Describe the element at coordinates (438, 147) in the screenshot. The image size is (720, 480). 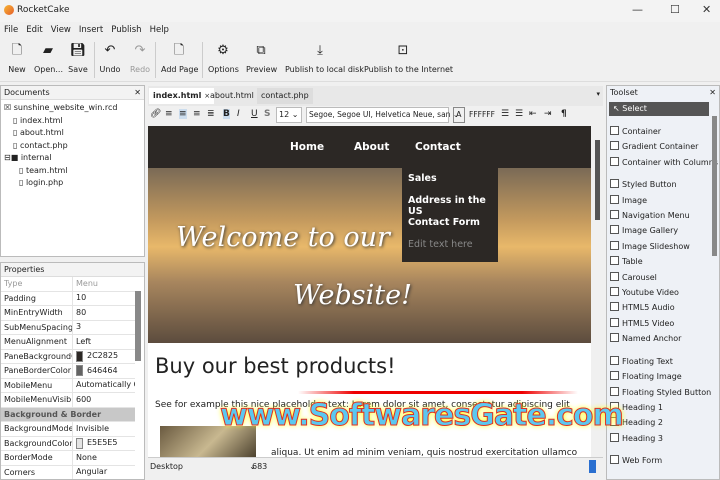
I see `nav-contact: Contact` at that location.